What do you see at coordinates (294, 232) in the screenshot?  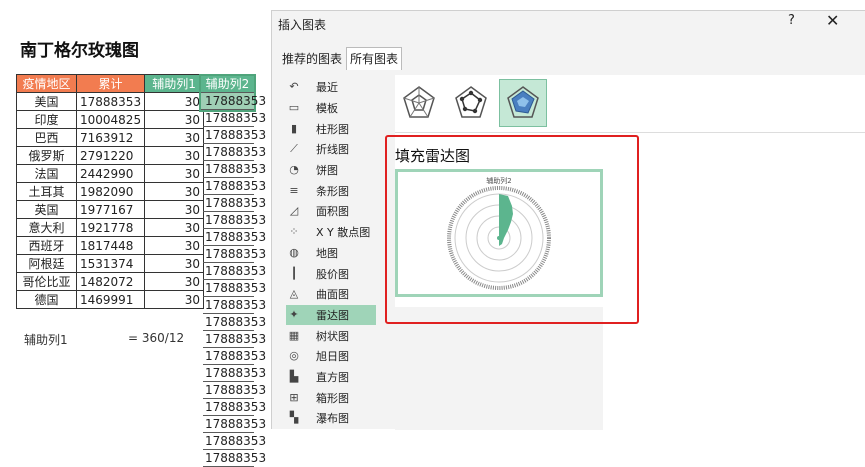 I see `scatter-chart-icon: ⁘` at bounding box center [294, 232].